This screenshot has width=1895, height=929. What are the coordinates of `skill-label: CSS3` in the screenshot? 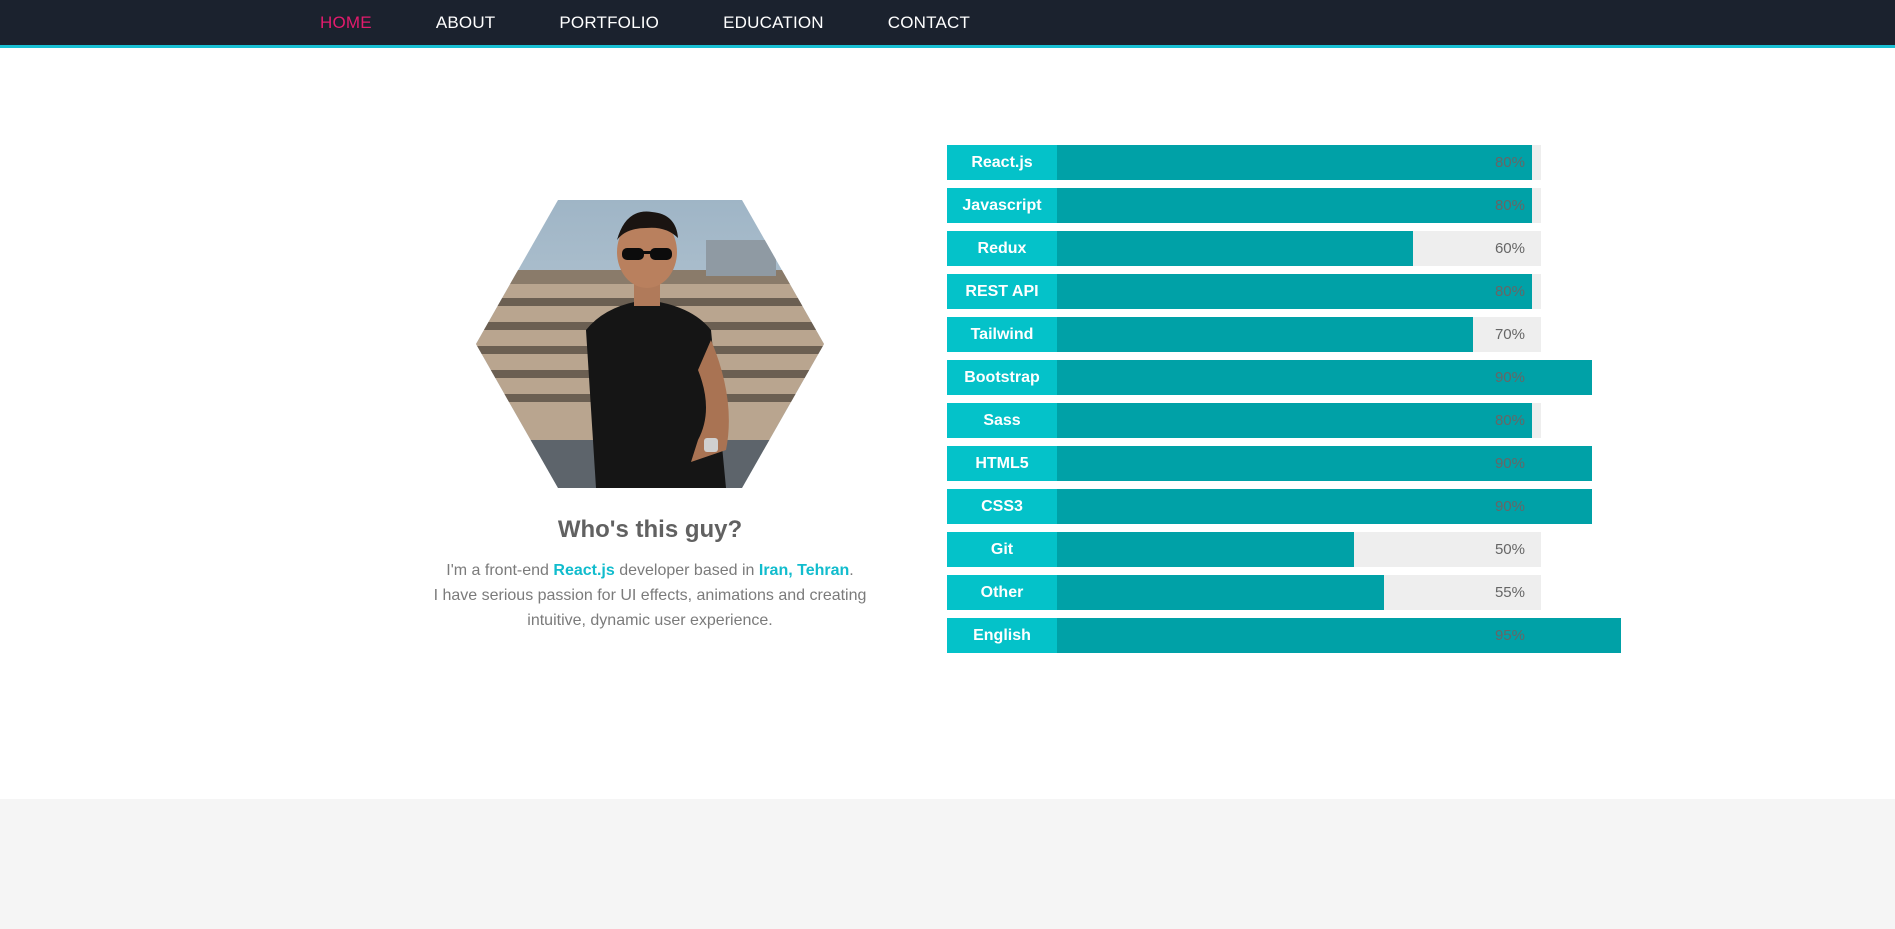 It's located at (1002, 506).